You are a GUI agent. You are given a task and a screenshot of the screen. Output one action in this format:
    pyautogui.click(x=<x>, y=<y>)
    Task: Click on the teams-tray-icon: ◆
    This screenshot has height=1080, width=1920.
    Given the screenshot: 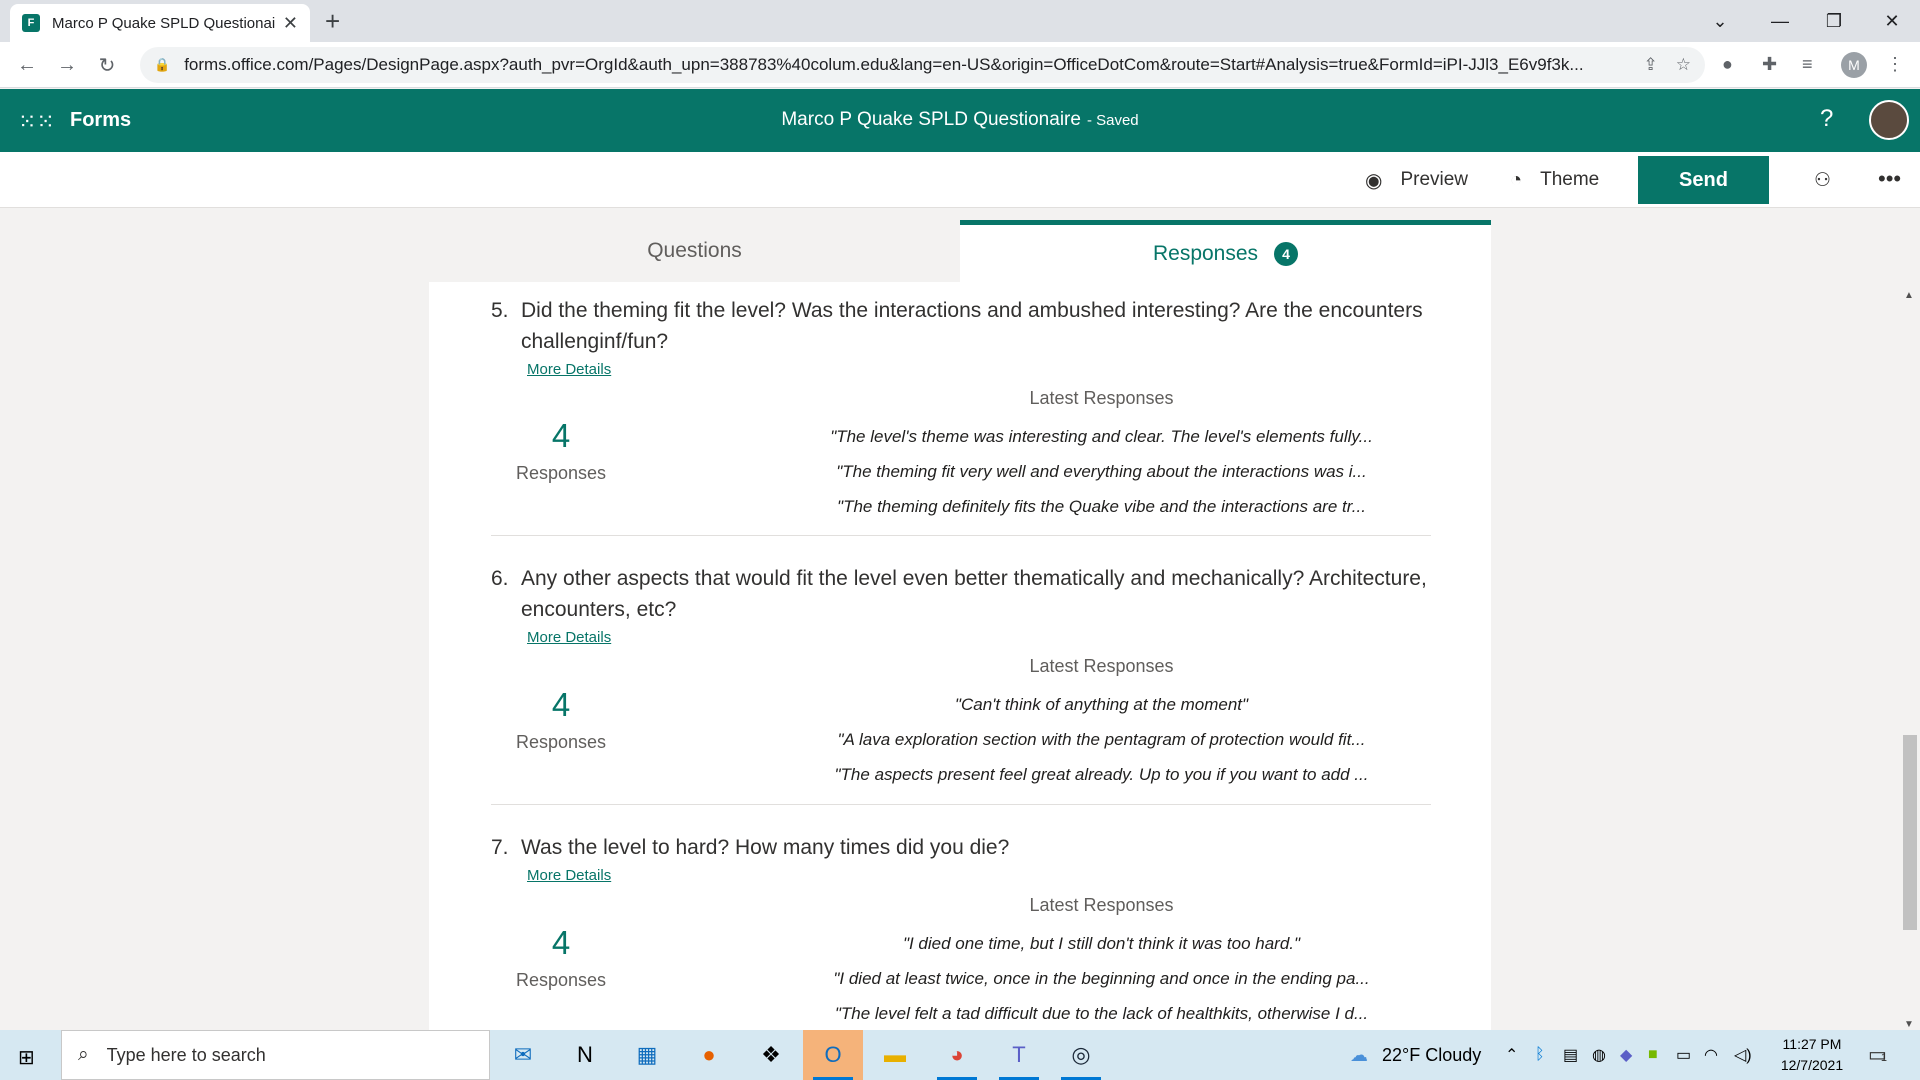 What is the action you would take?
    pyautogui.click(x=1626, y=1055)
    